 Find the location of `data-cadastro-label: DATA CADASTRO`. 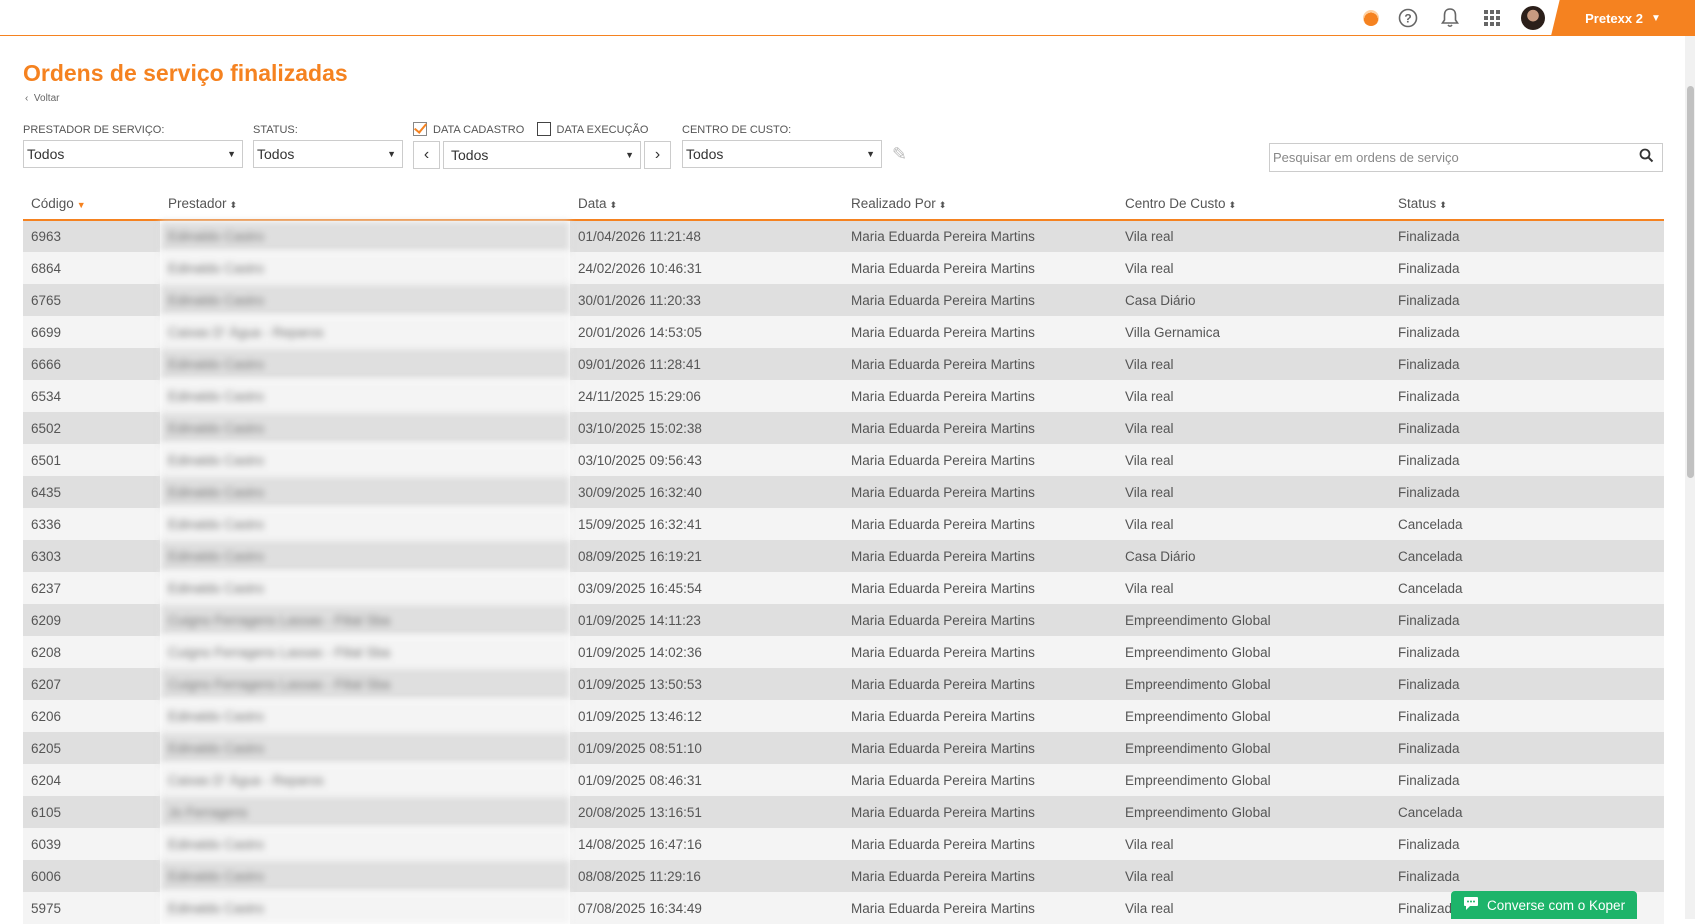

data-cadastro-label: DATA CADASTRO is located at coordinates (479, 130).